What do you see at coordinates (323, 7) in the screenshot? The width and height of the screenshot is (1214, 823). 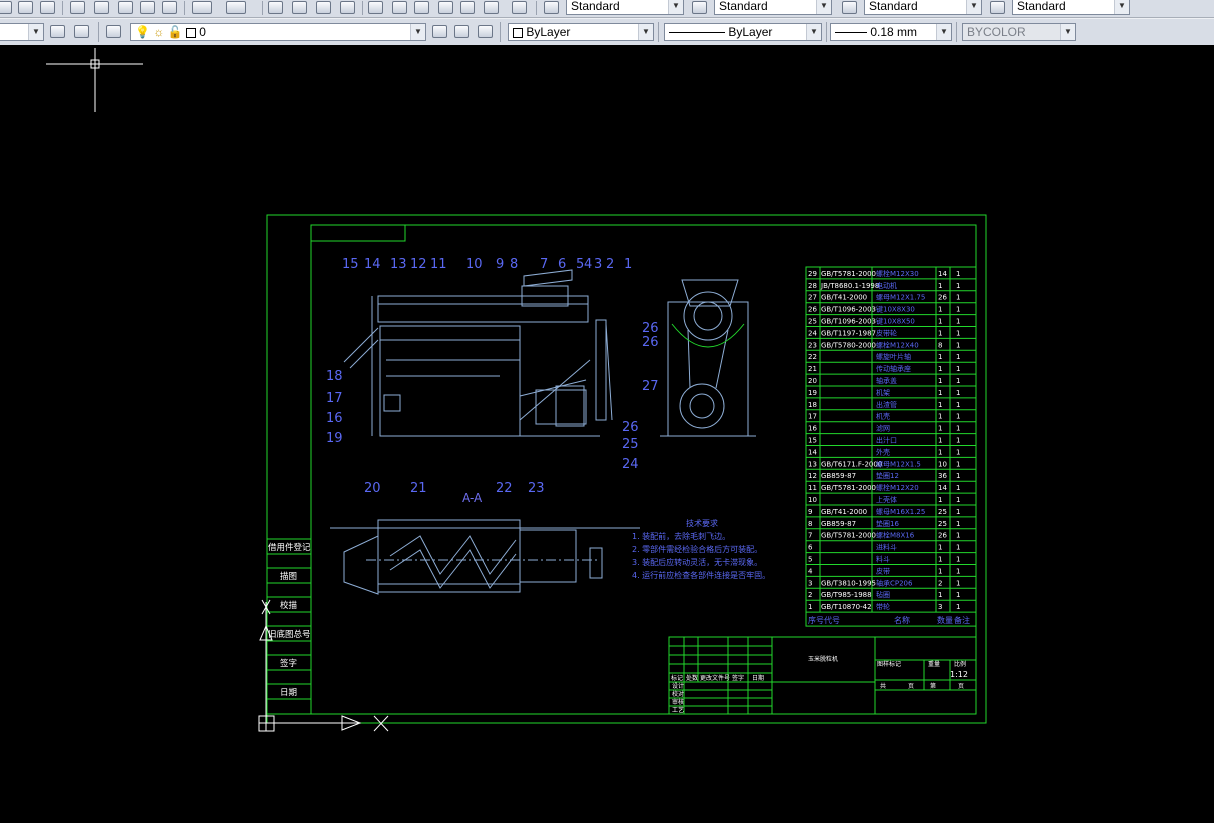 I see `zoom-window-icon` at bounding box center [323, 7].